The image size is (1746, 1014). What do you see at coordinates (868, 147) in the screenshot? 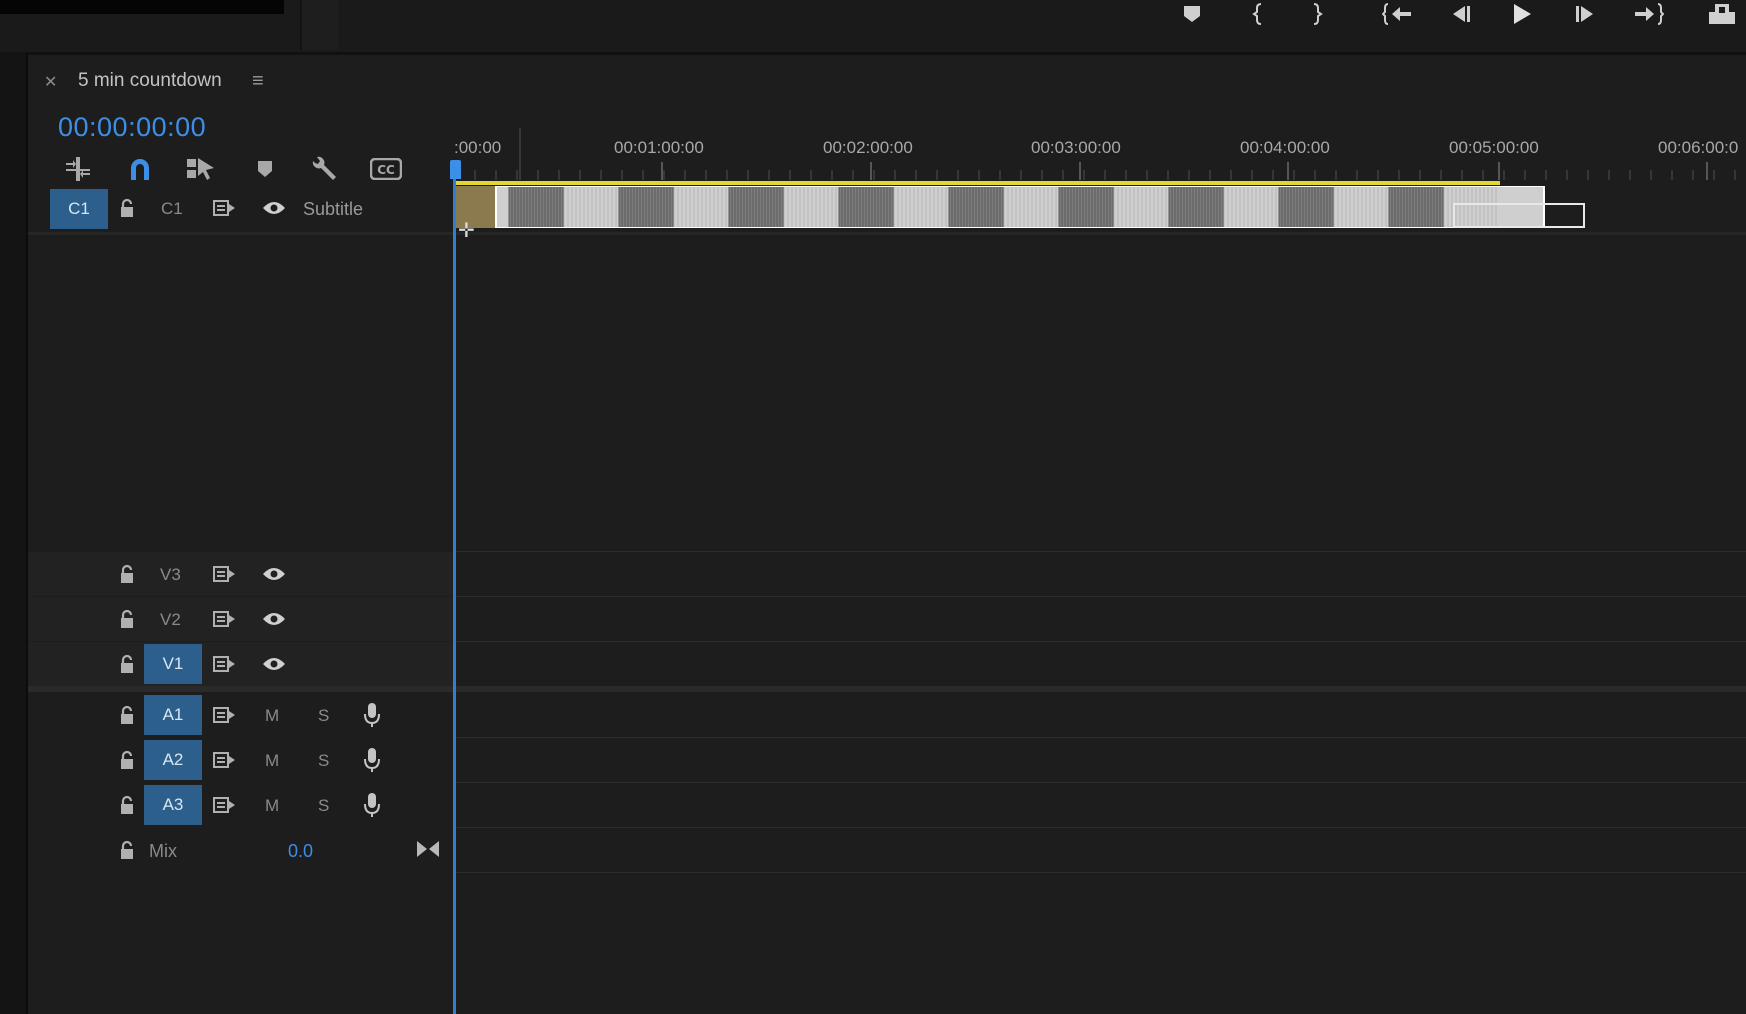
I see `ruler-label: 00:02:00:00` at bounding box center [868, 147].